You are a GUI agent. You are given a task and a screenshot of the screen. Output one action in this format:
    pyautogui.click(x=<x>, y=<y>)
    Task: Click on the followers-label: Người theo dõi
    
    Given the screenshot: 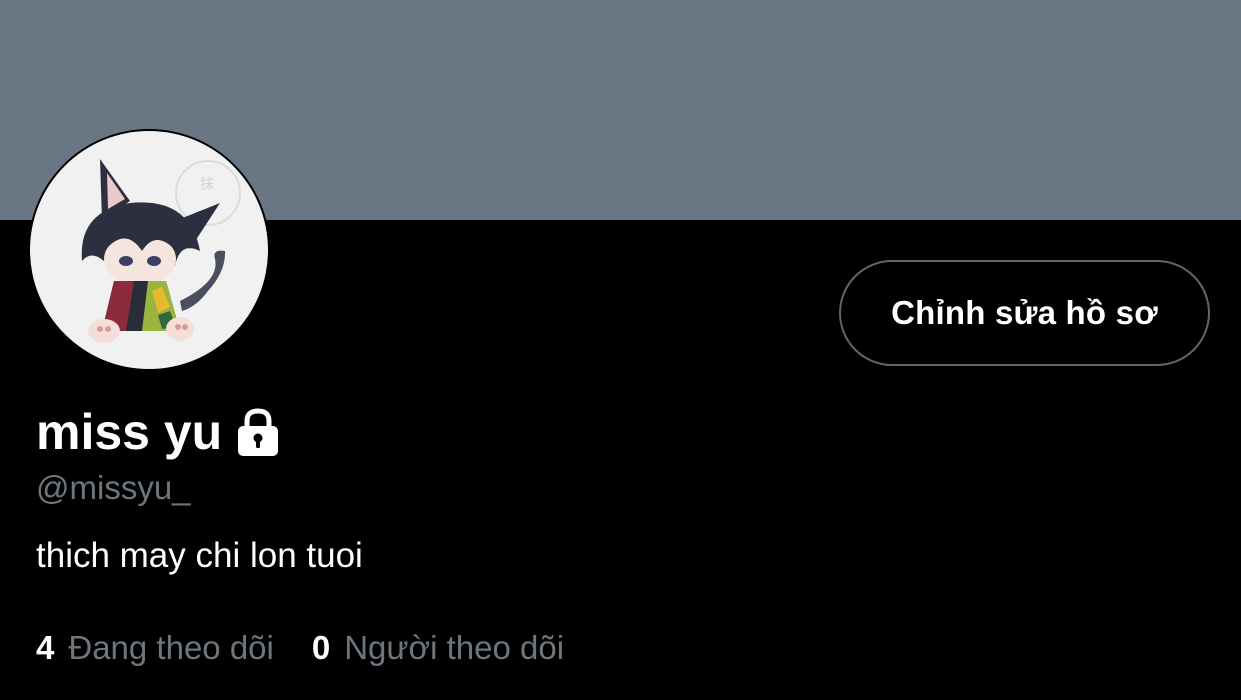 What is the action you would take?
    pyautogui.click(x=454, y=647)
    